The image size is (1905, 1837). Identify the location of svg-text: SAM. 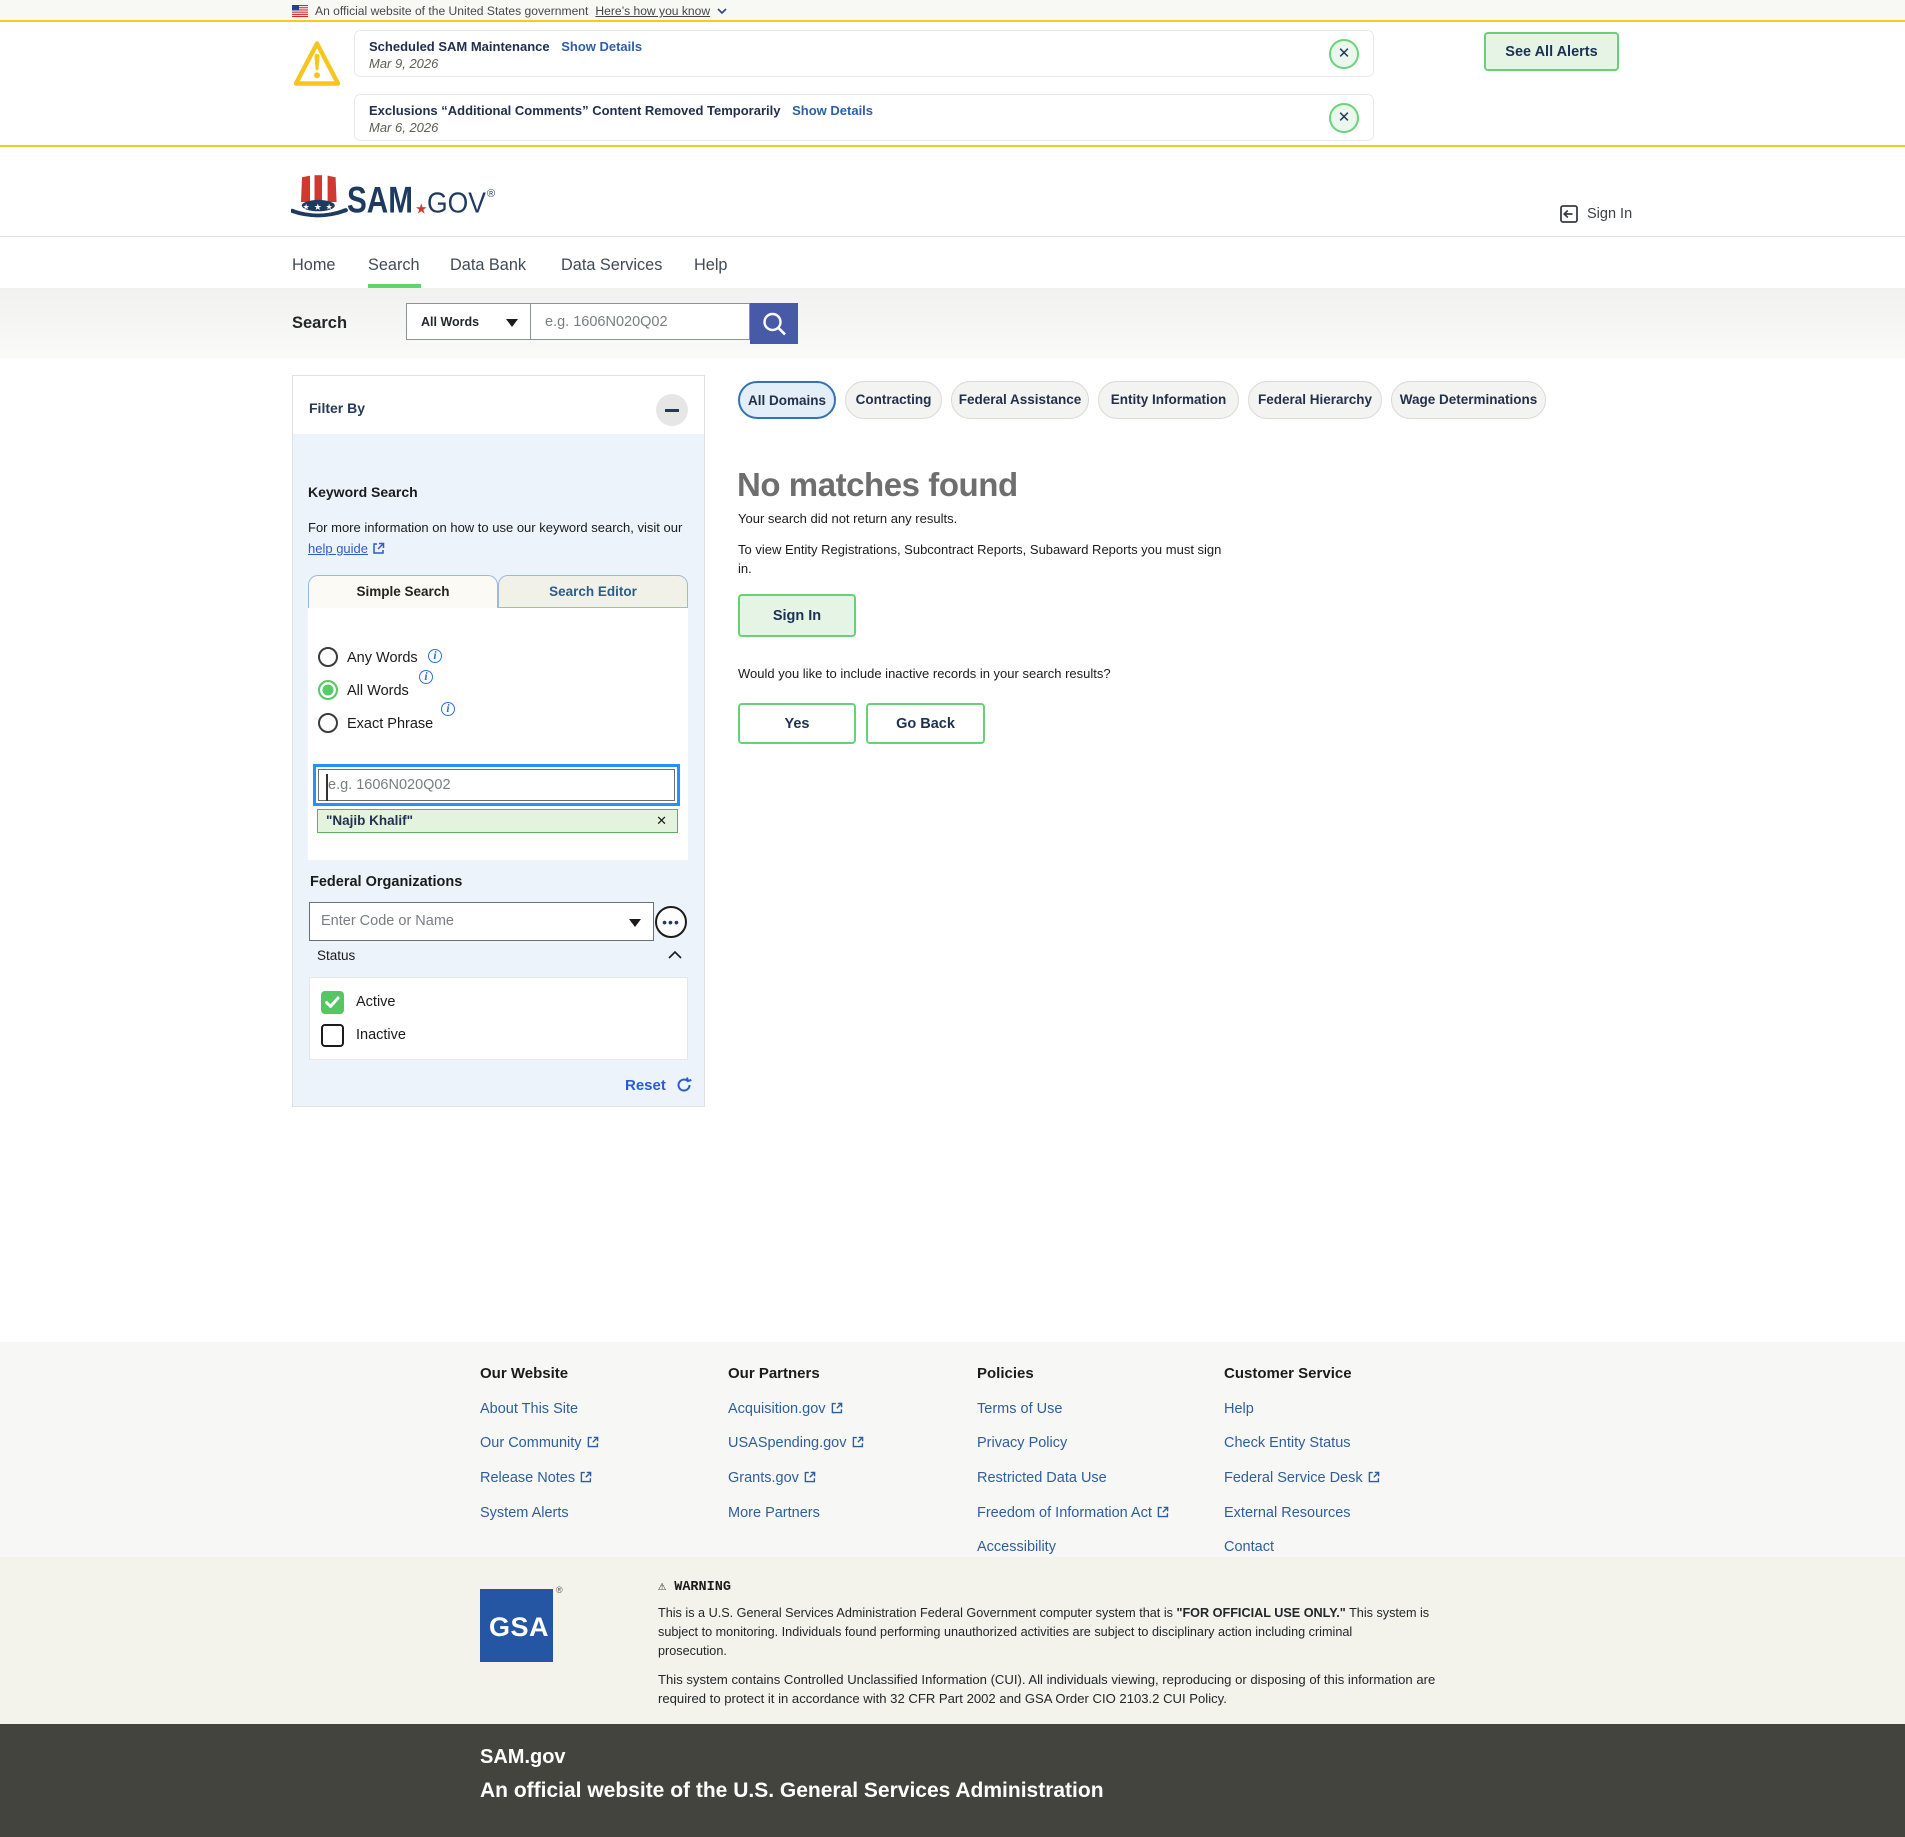
(380, 198).